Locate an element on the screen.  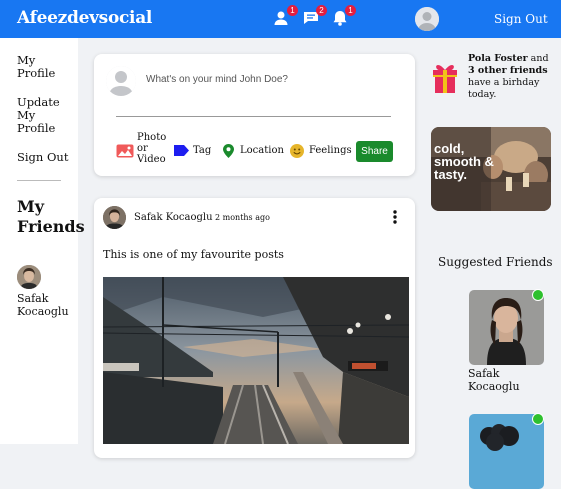
feelings-label: Feelings is located at coordinates (330, 150).